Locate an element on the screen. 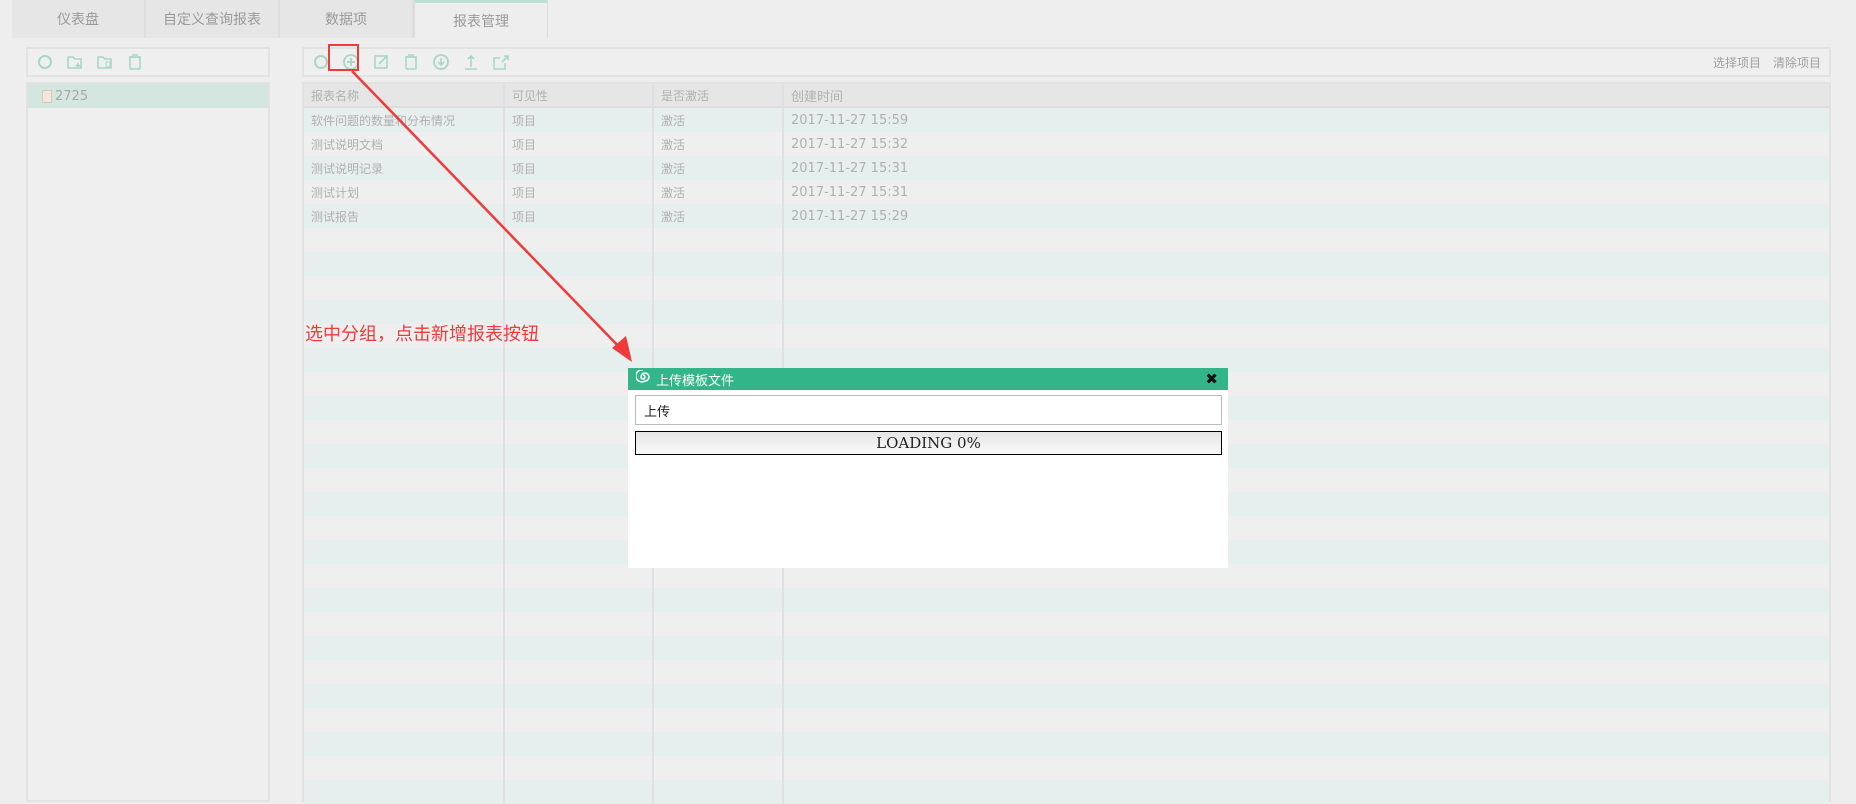 The height and width of the screenshot is (804, 1856). table-row: 测试计划 项目 激活 2017-11-27 15:31 is located at coordinates (1066, 192).